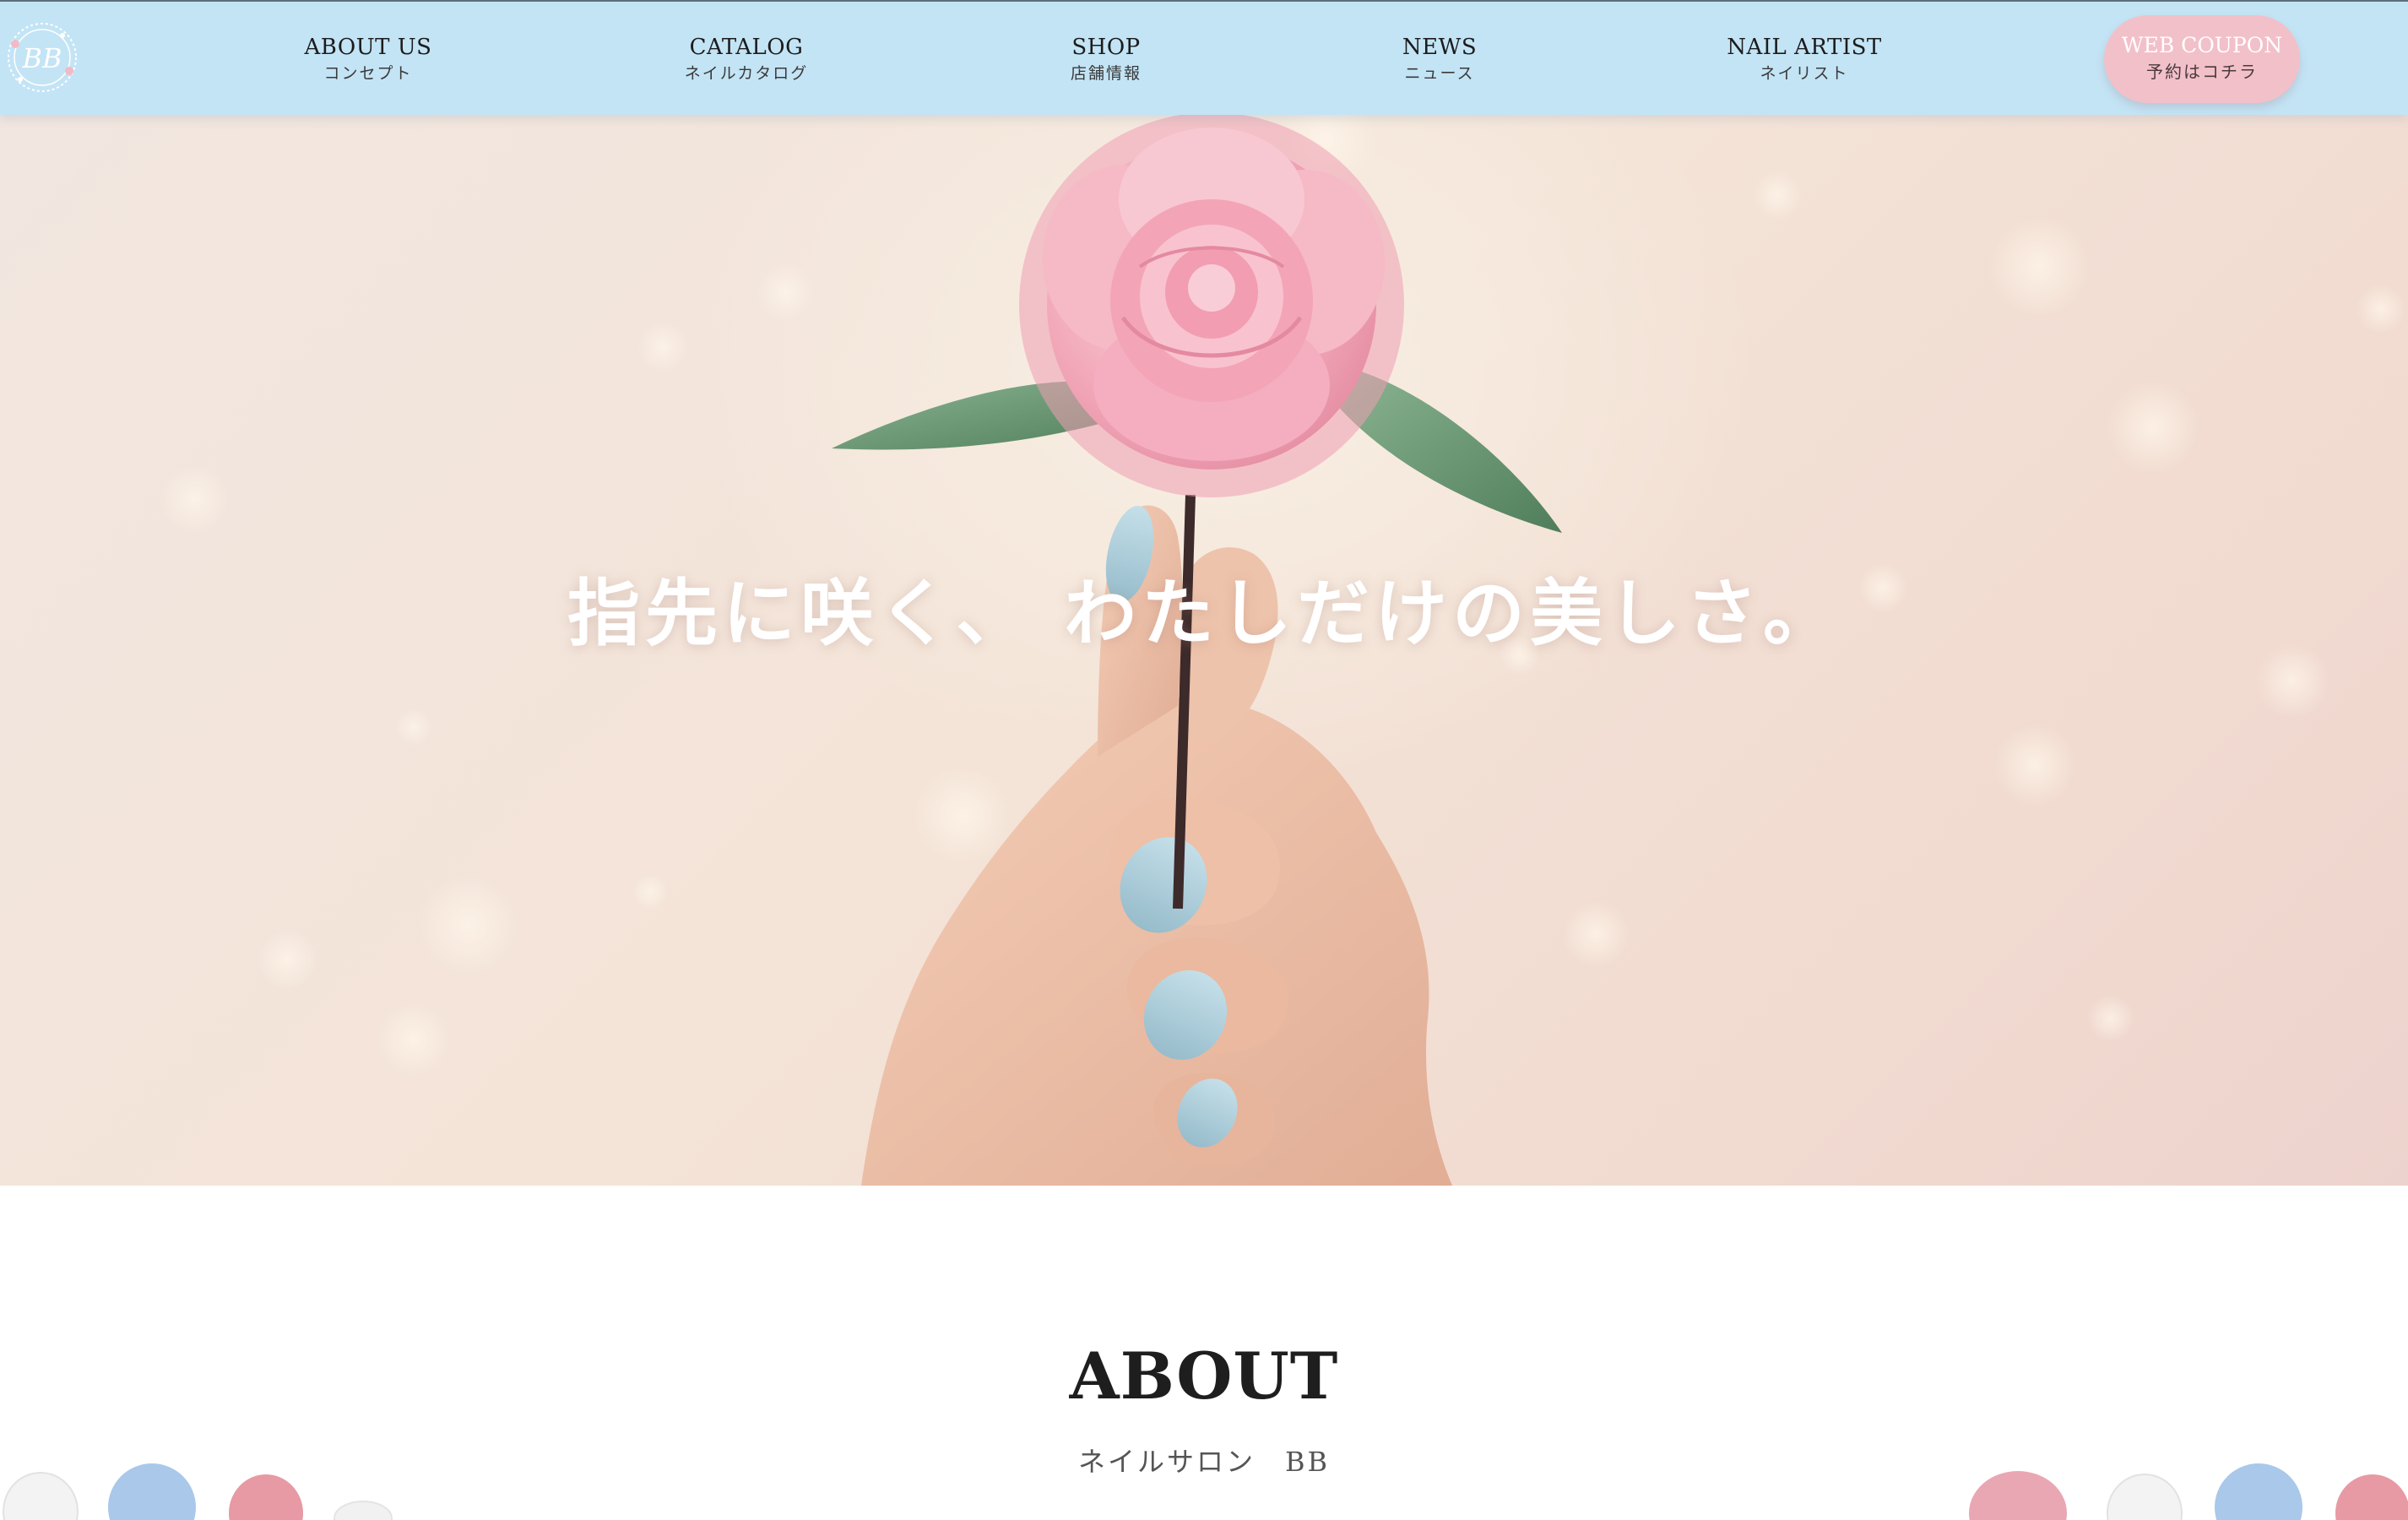 The height and width of the screenshot is (1520, 2408). Describe the element at coordinates (2202, 45) in the screenshot. I see `web-coupon-label: WEB COUPON` at that location.